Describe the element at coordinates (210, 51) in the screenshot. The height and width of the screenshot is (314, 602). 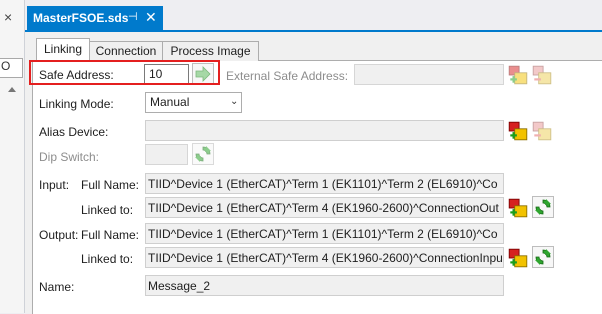
I see `tab-process-image: Process Image` at that location.